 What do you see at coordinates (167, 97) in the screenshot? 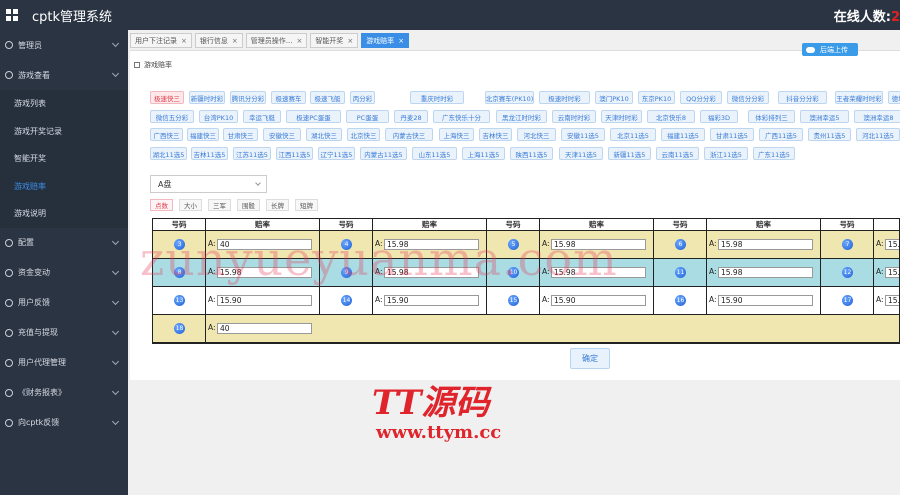
I see `lottery-chip: 极速快三` at bounding box center [167, 97].